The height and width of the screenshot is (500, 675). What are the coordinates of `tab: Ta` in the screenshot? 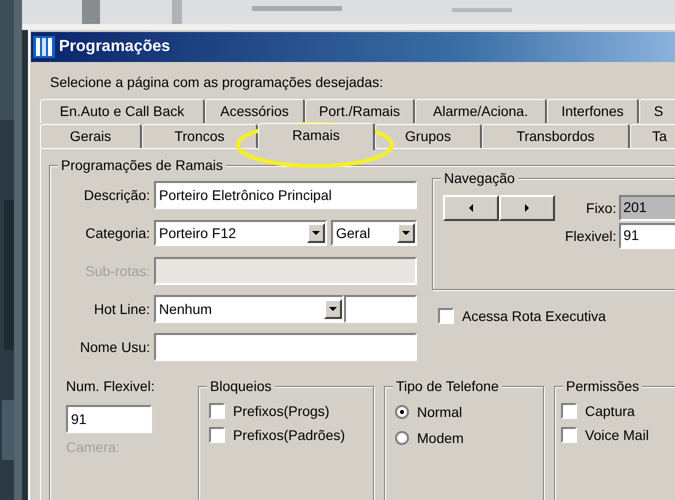 It's located at (652, 136).